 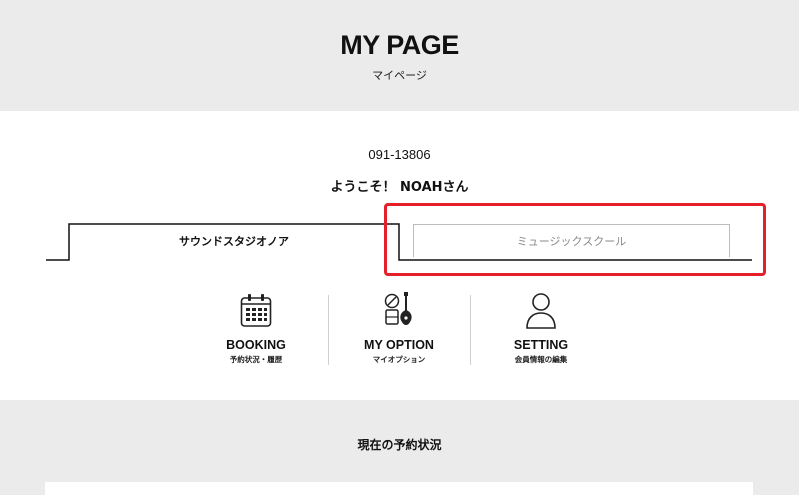 What do you see at coordinates (399, 75) in the screenshot?
I see `page-subtitle: マイページ` at bounding box center [399, 75].